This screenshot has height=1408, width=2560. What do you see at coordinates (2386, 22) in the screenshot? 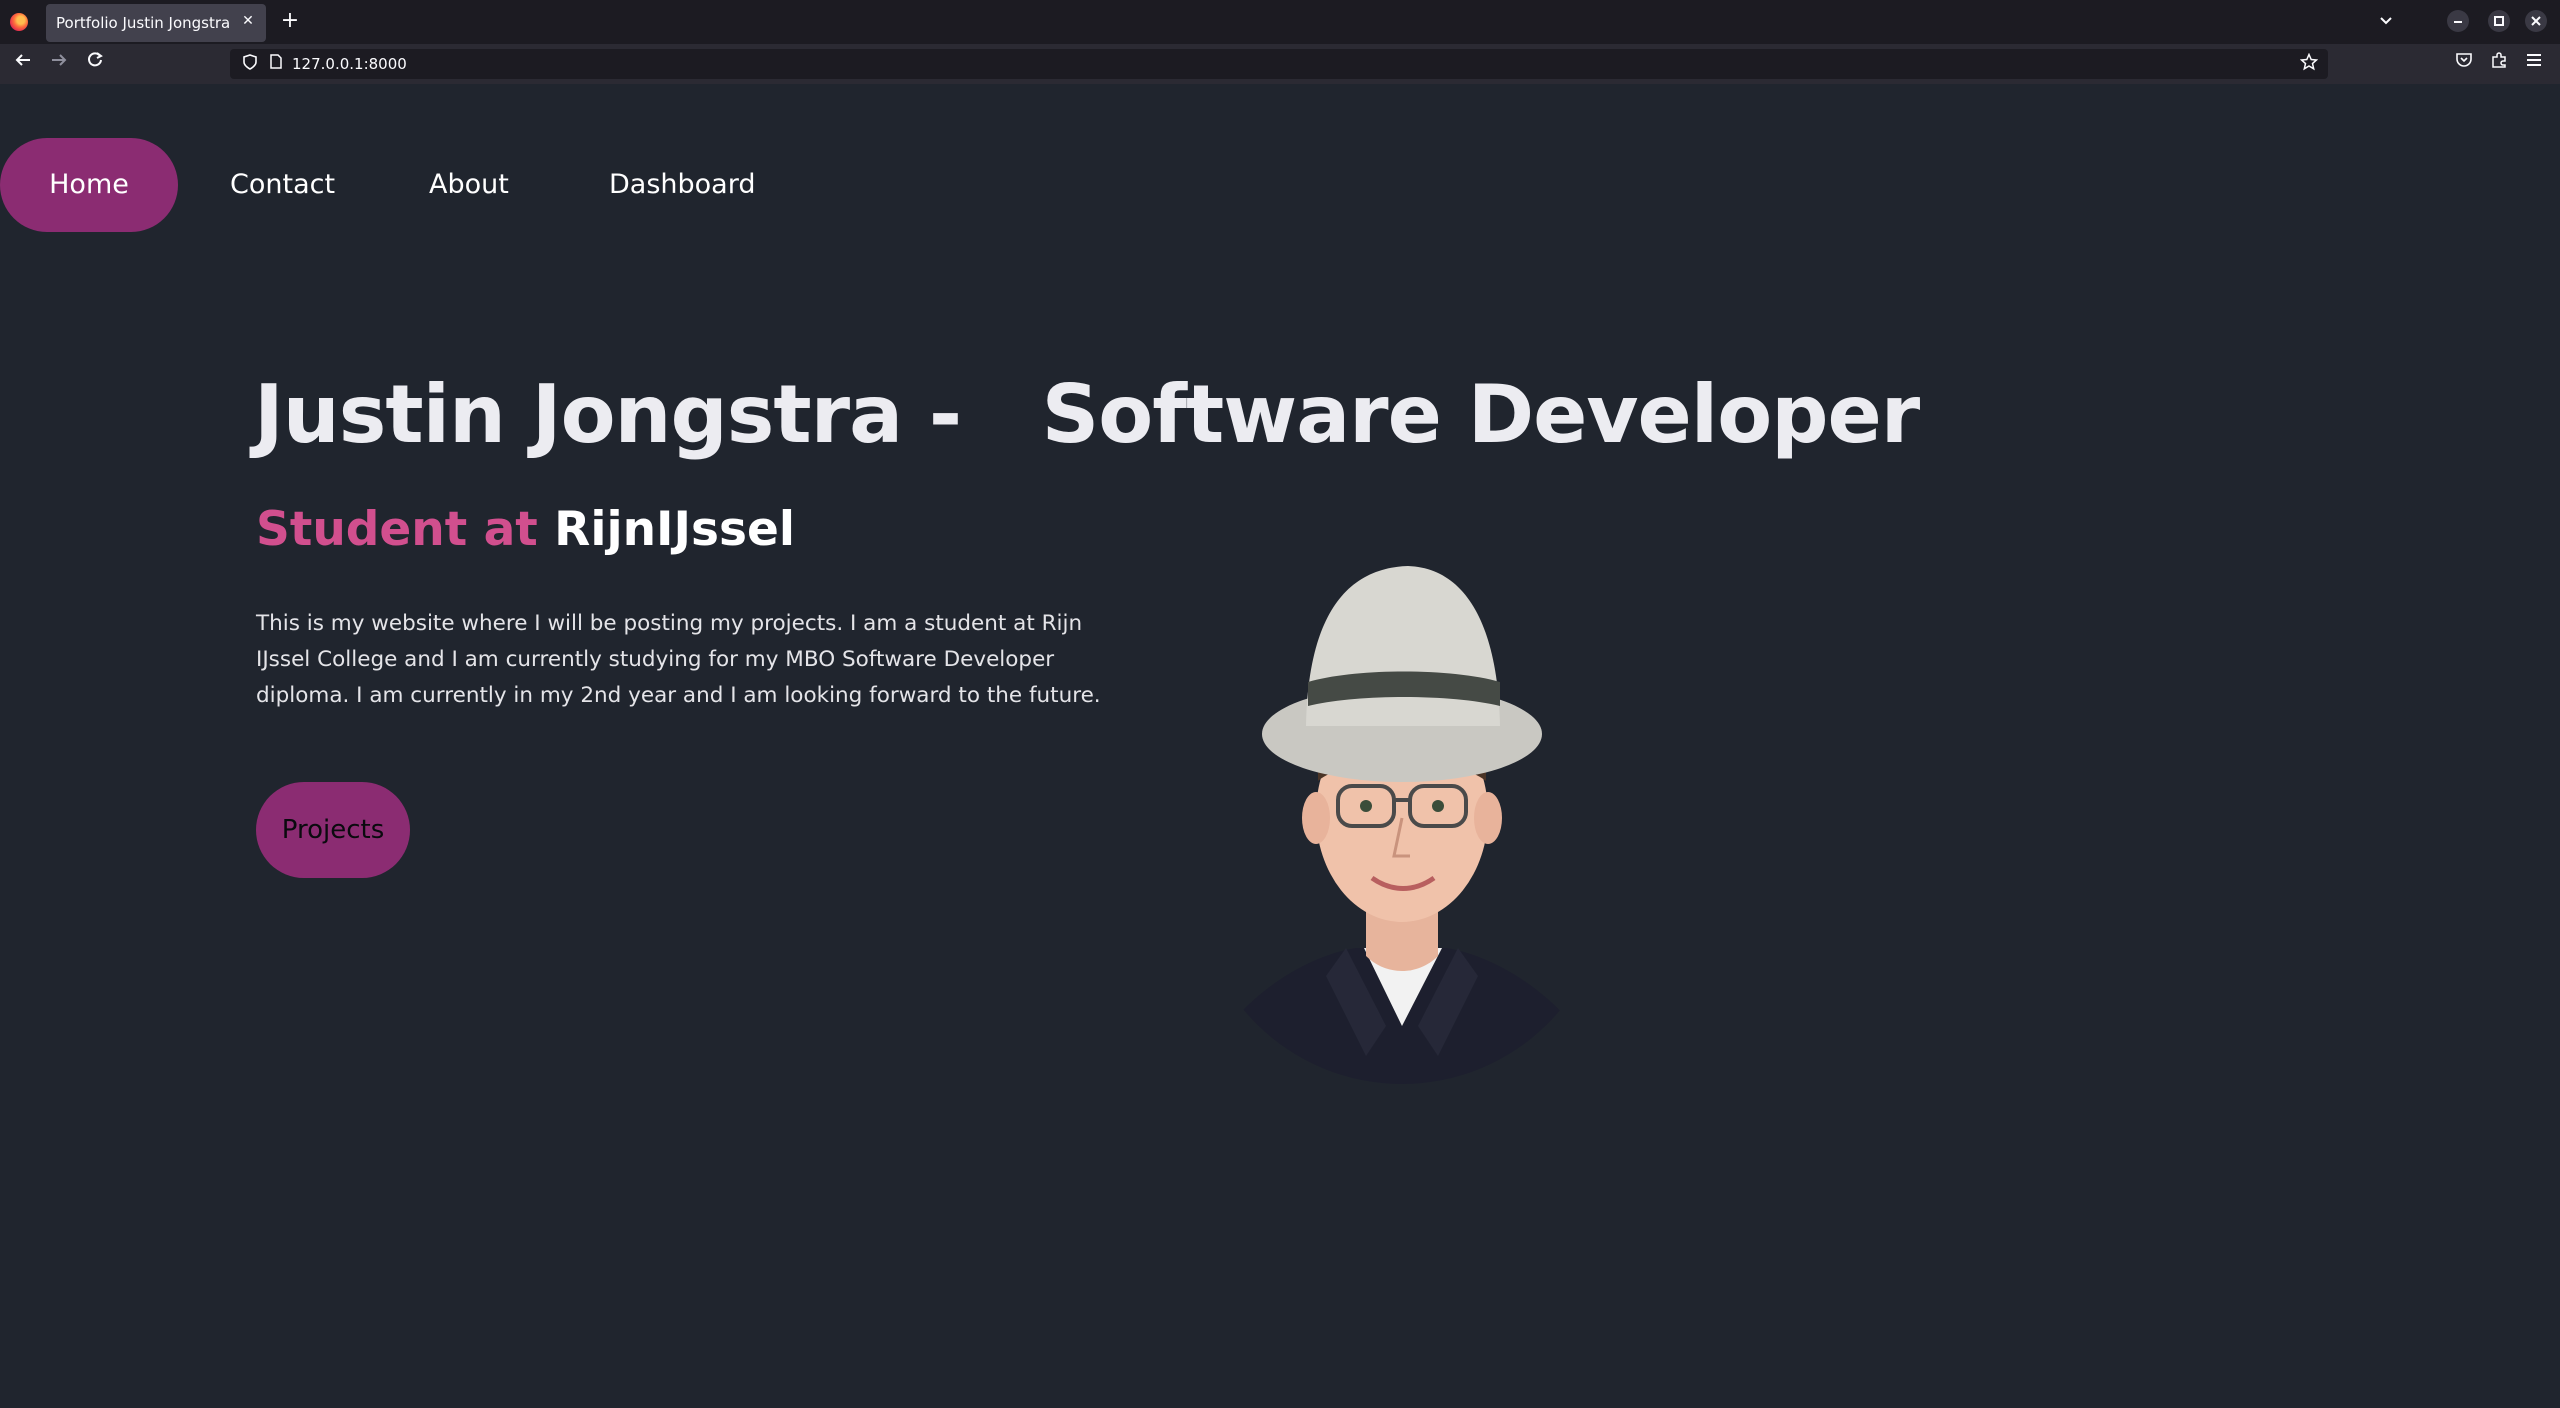
I see `chevron-down-icon` at bounding box center [2386, 22].